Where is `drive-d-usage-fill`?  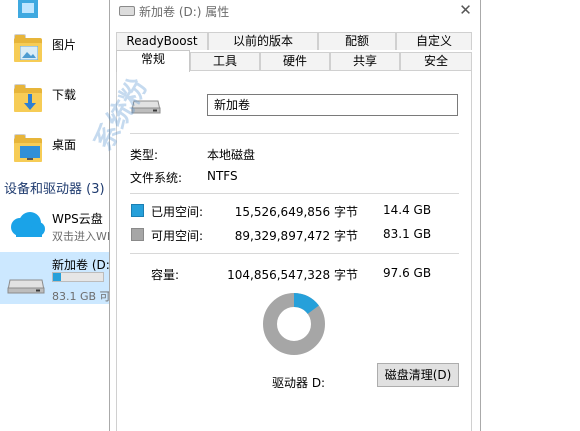 drive-d-usage-fill is located at coordinates (57, 277).